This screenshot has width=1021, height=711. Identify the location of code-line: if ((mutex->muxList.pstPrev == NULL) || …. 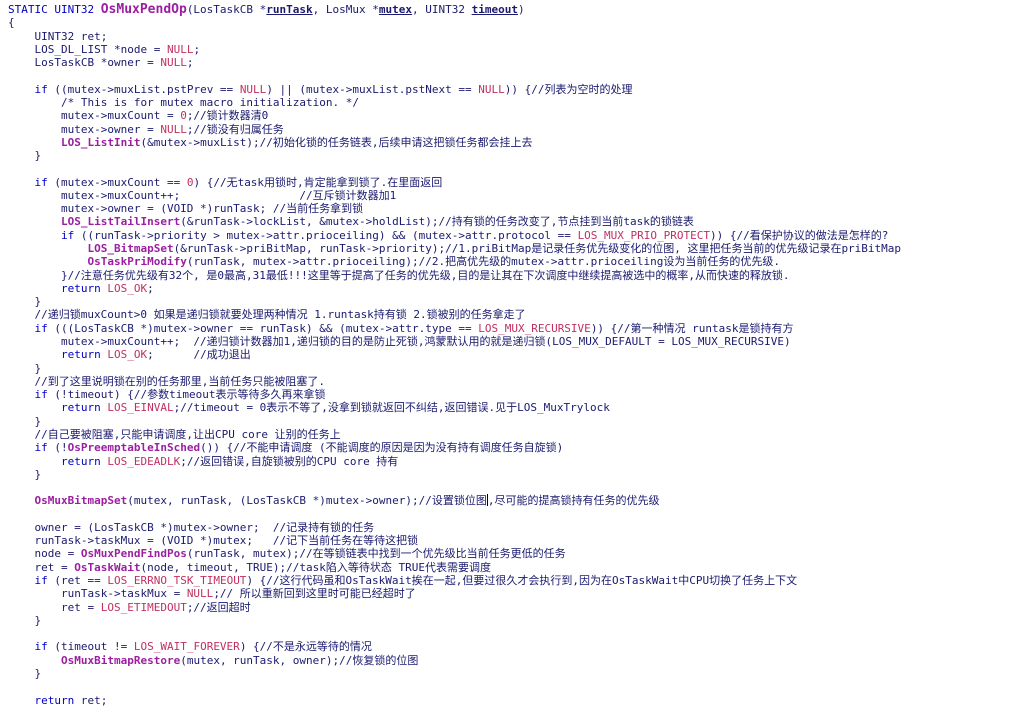
(320, 89).